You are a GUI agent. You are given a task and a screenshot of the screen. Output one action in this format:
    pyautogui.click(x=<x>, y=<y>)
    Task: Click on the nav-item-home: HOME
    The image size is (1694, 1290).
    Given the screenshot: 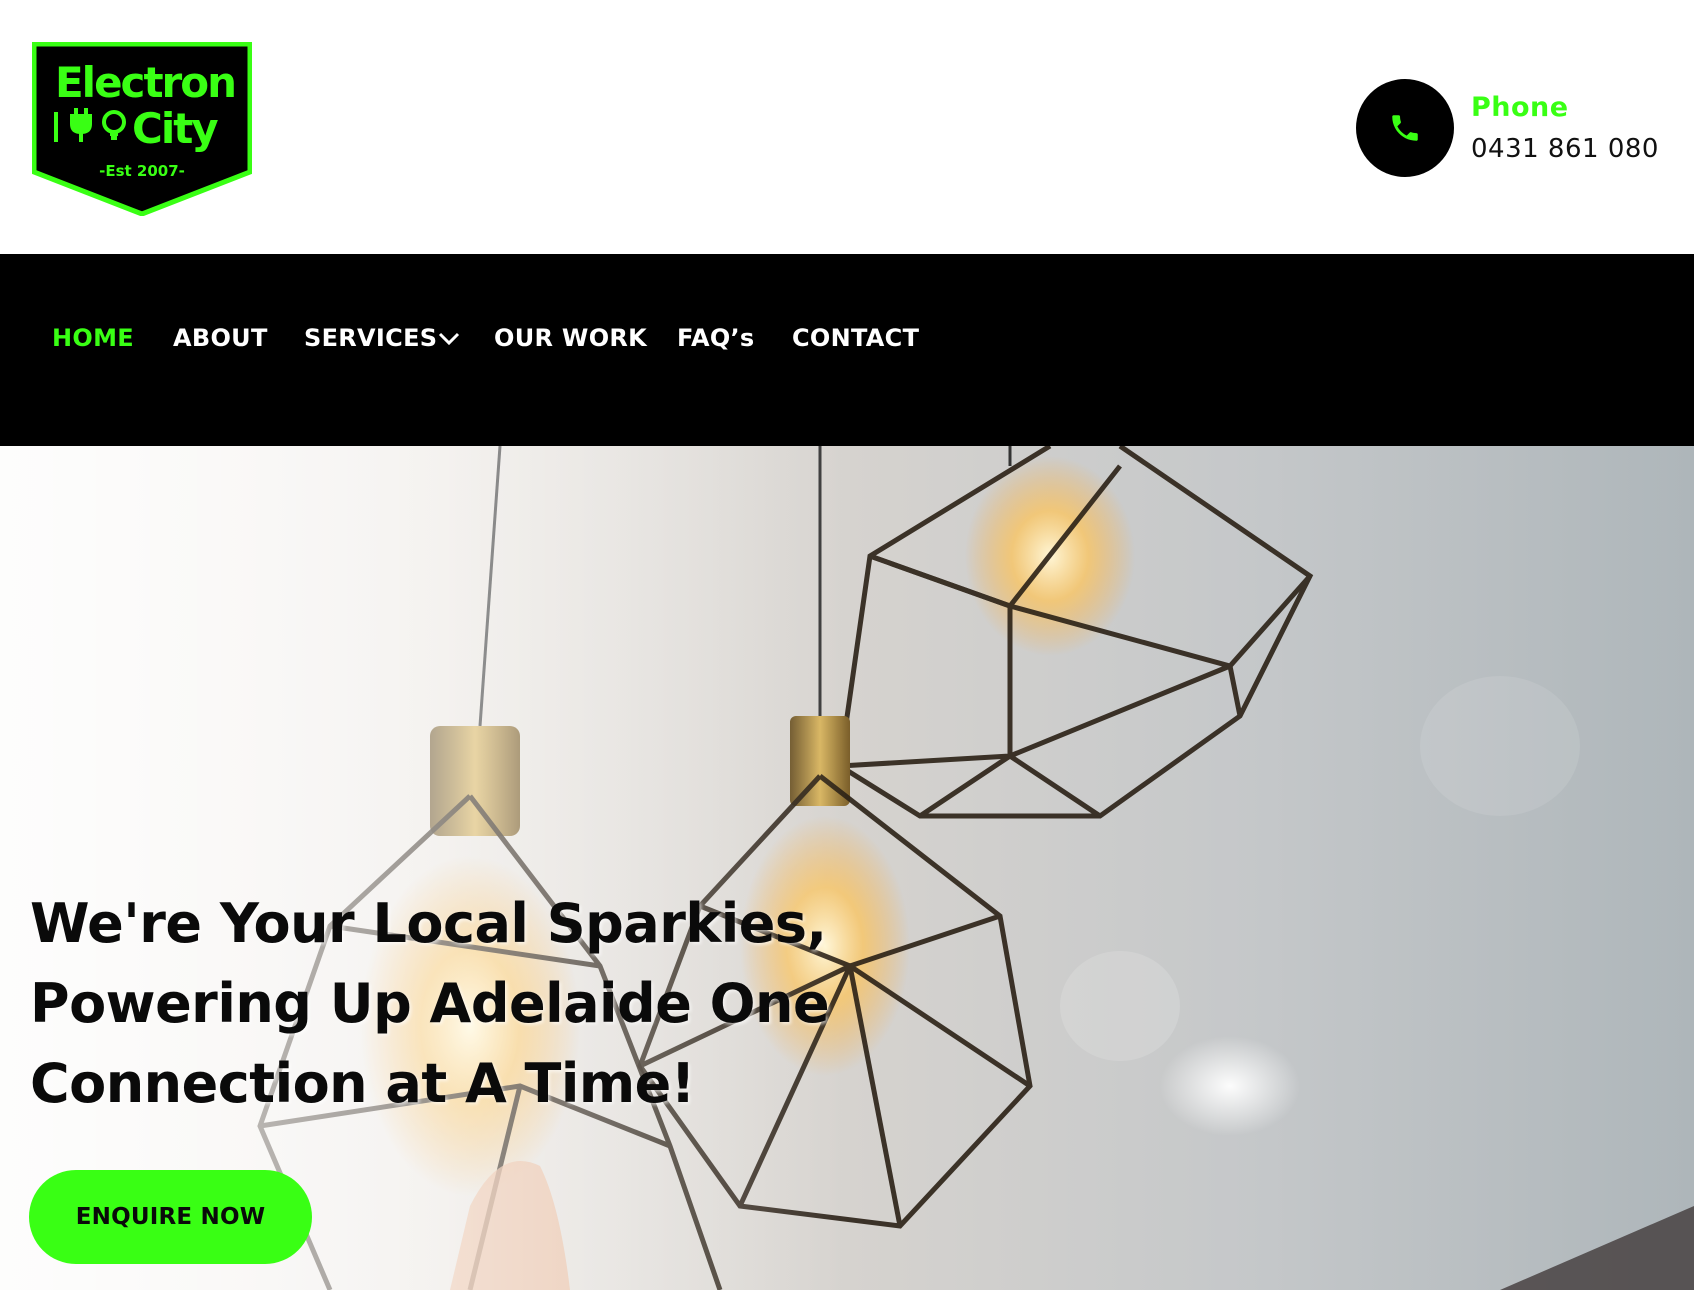 What is the action you would take?
    pyautogui.click(x=93, y=338)
    